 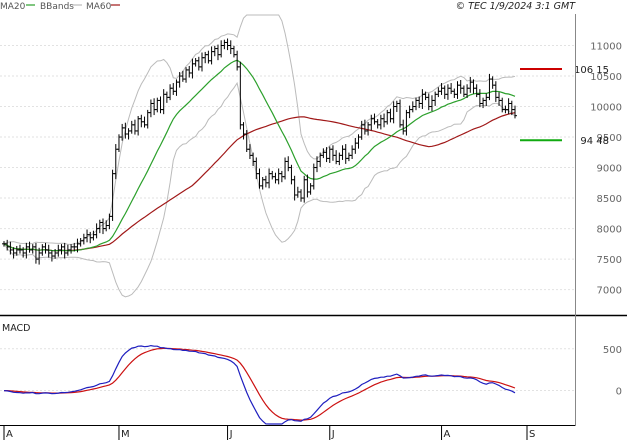 What do you see at coordinates (125, 434) in the screenshot?
I see `x-tick-label: M` at bounding box center [125, 434].